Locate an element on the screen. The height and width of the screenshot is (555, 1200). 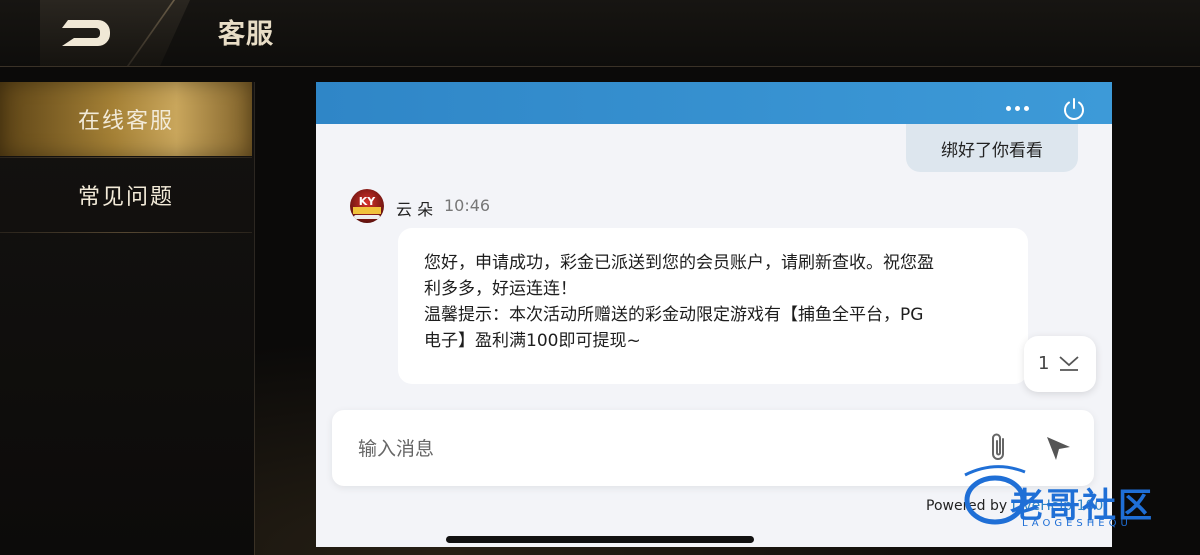
message-timestamp: 10:46 is located at coordinates (467, 205).